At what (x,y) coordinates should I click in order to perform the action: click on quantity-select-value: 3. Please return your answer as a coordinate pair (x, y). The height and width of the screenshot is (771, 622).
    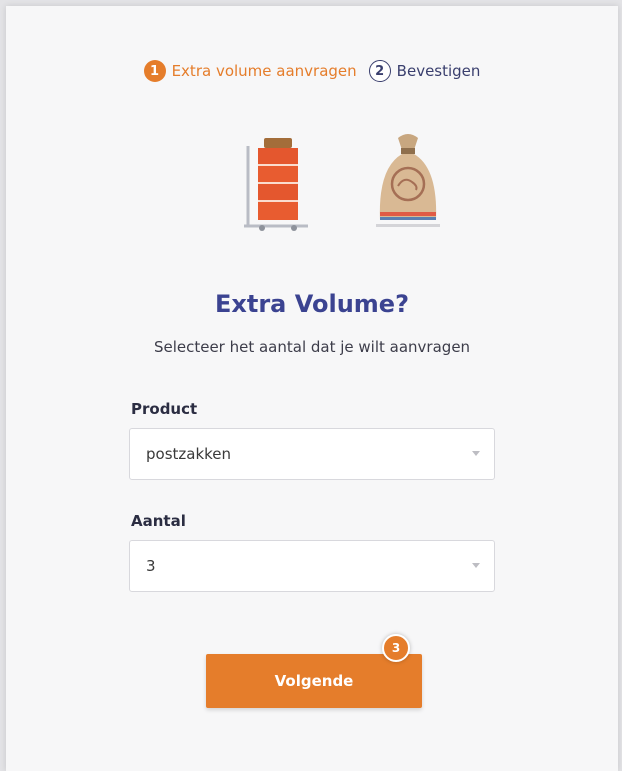
    Looking at the image, I should click on (151, 566).